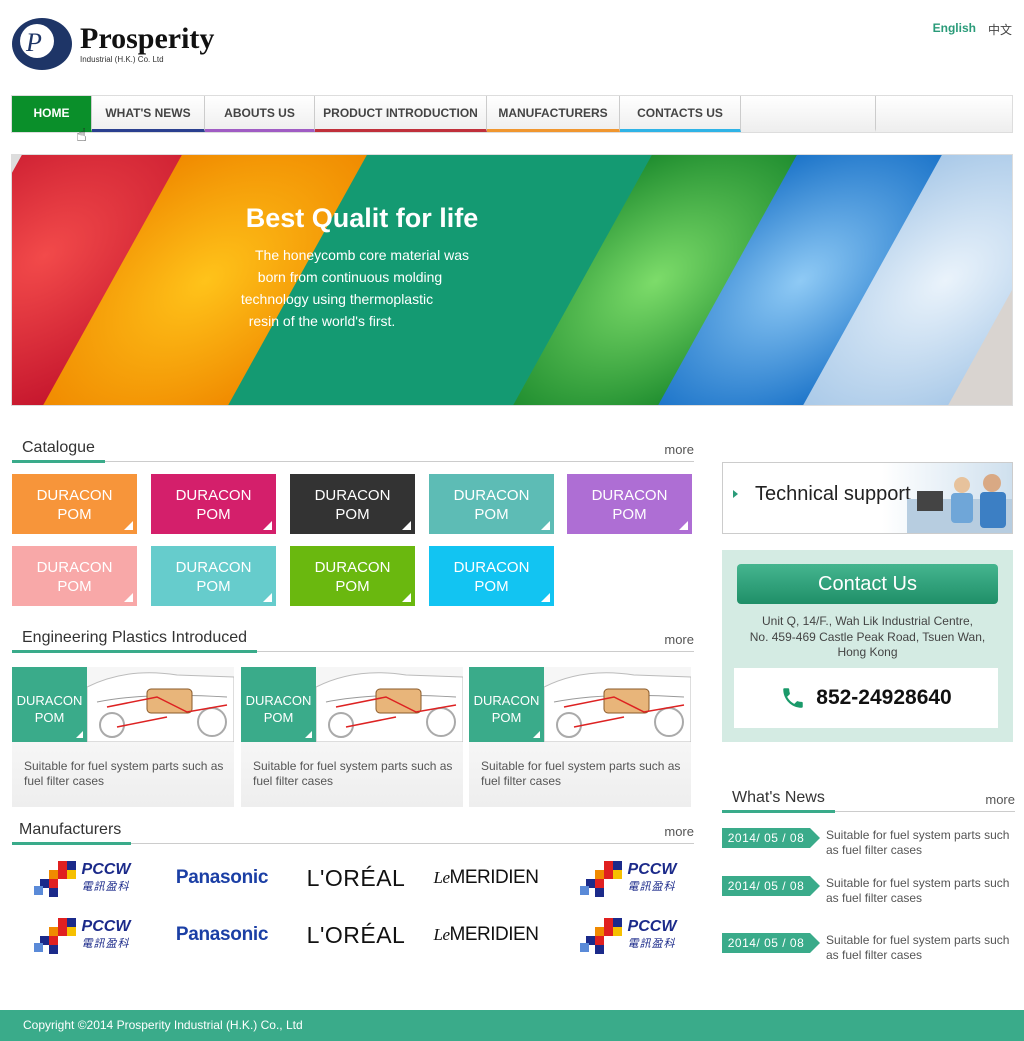  Describe the element at coordinates (778, 801) in the screenshot. I see `news-title: What's News` at that location.